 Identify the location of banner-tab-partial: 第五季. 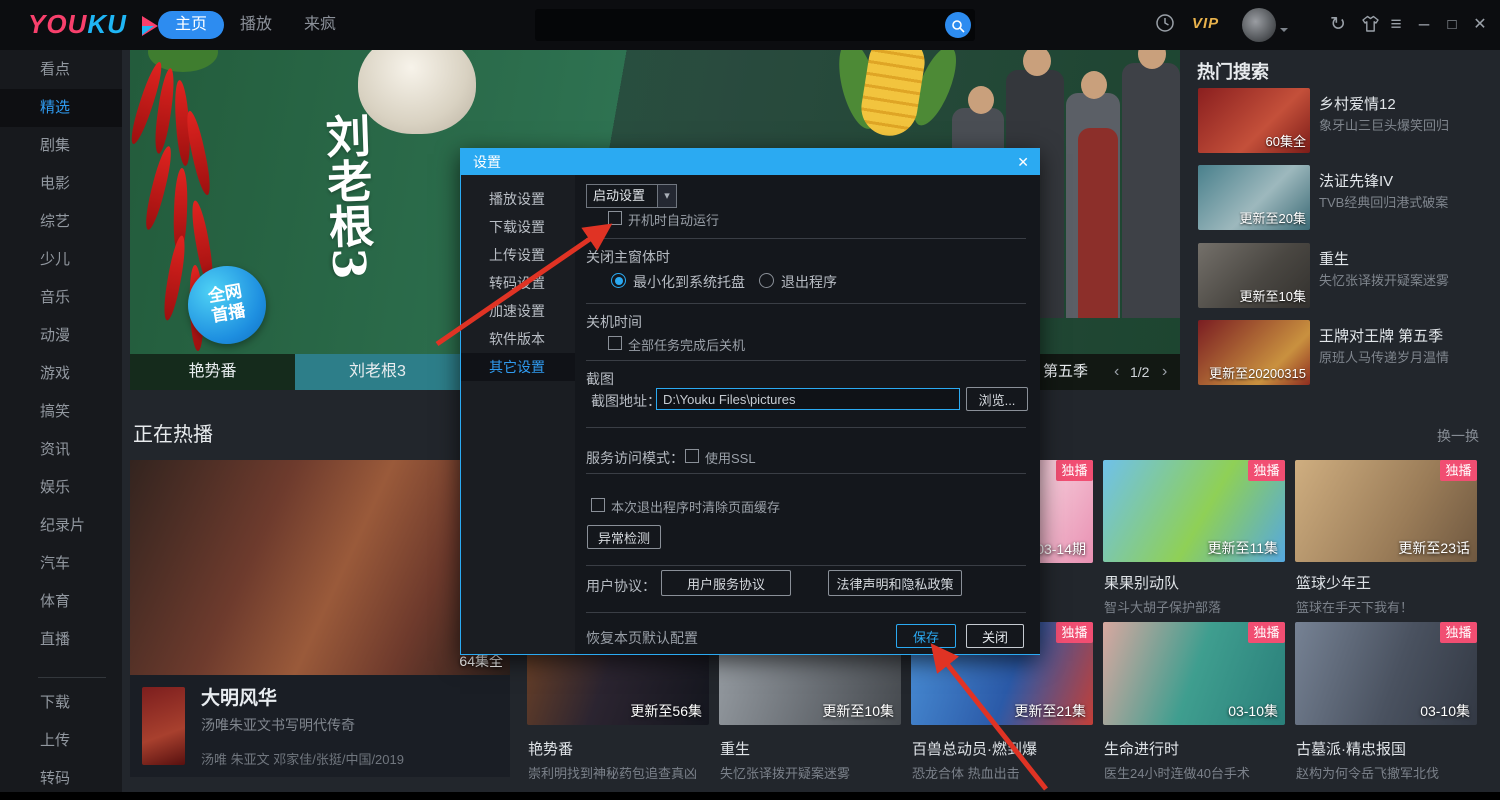
(1065, 372).